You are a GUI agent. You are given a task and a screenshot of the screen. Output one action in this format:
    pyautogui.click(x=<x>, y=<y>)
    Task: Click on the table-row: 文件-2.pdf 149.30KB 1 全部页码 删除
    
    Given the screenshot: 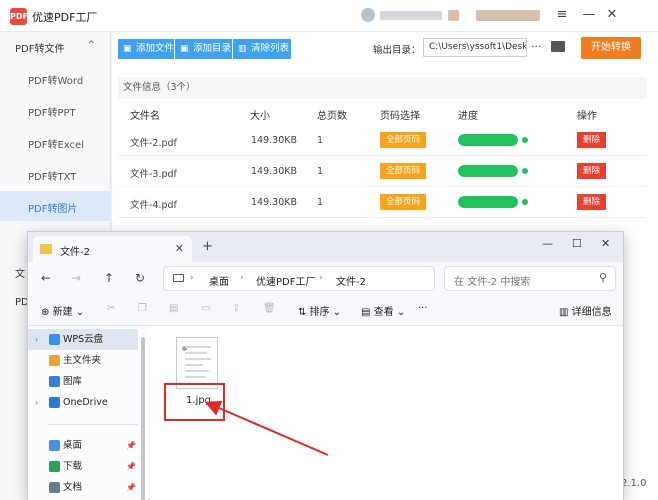 What is the action you would take?
    pyautogui.click(x=382, y=141)
    